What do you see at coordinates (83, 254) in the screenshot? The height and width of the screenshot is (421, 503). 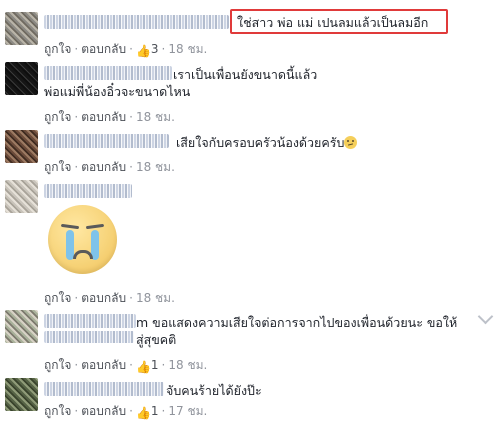 I see `sticker-mouth` at bounding box center [83, 254].